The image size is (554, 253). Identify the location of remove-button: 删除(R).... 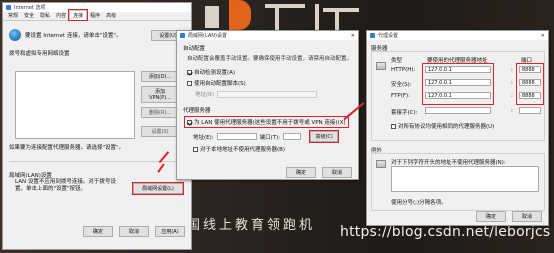
(160, 112).